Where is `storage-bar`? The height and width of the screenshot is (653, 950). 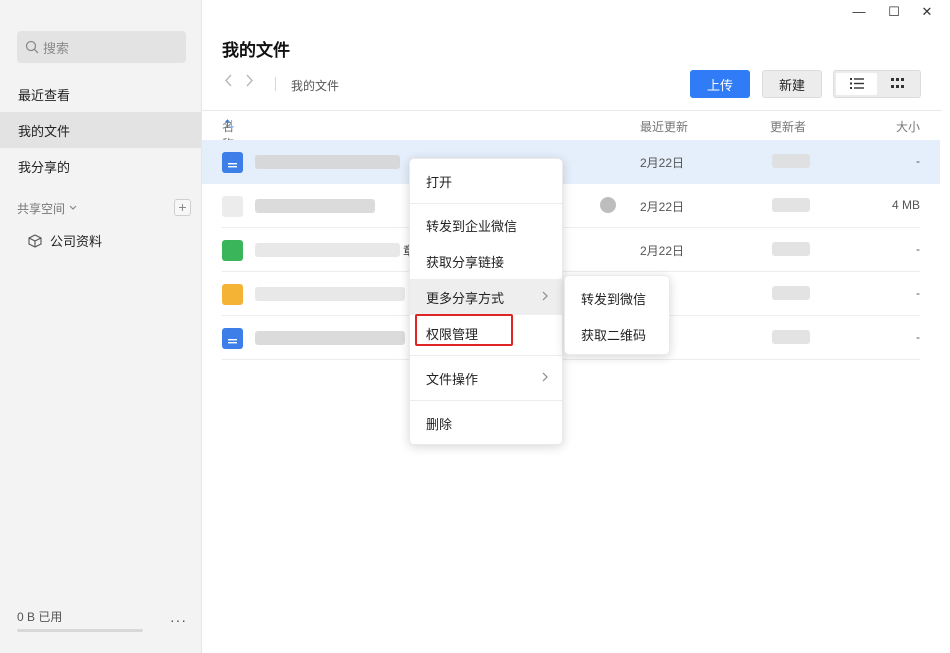 storage-bar is located at coordinates (80, 630).